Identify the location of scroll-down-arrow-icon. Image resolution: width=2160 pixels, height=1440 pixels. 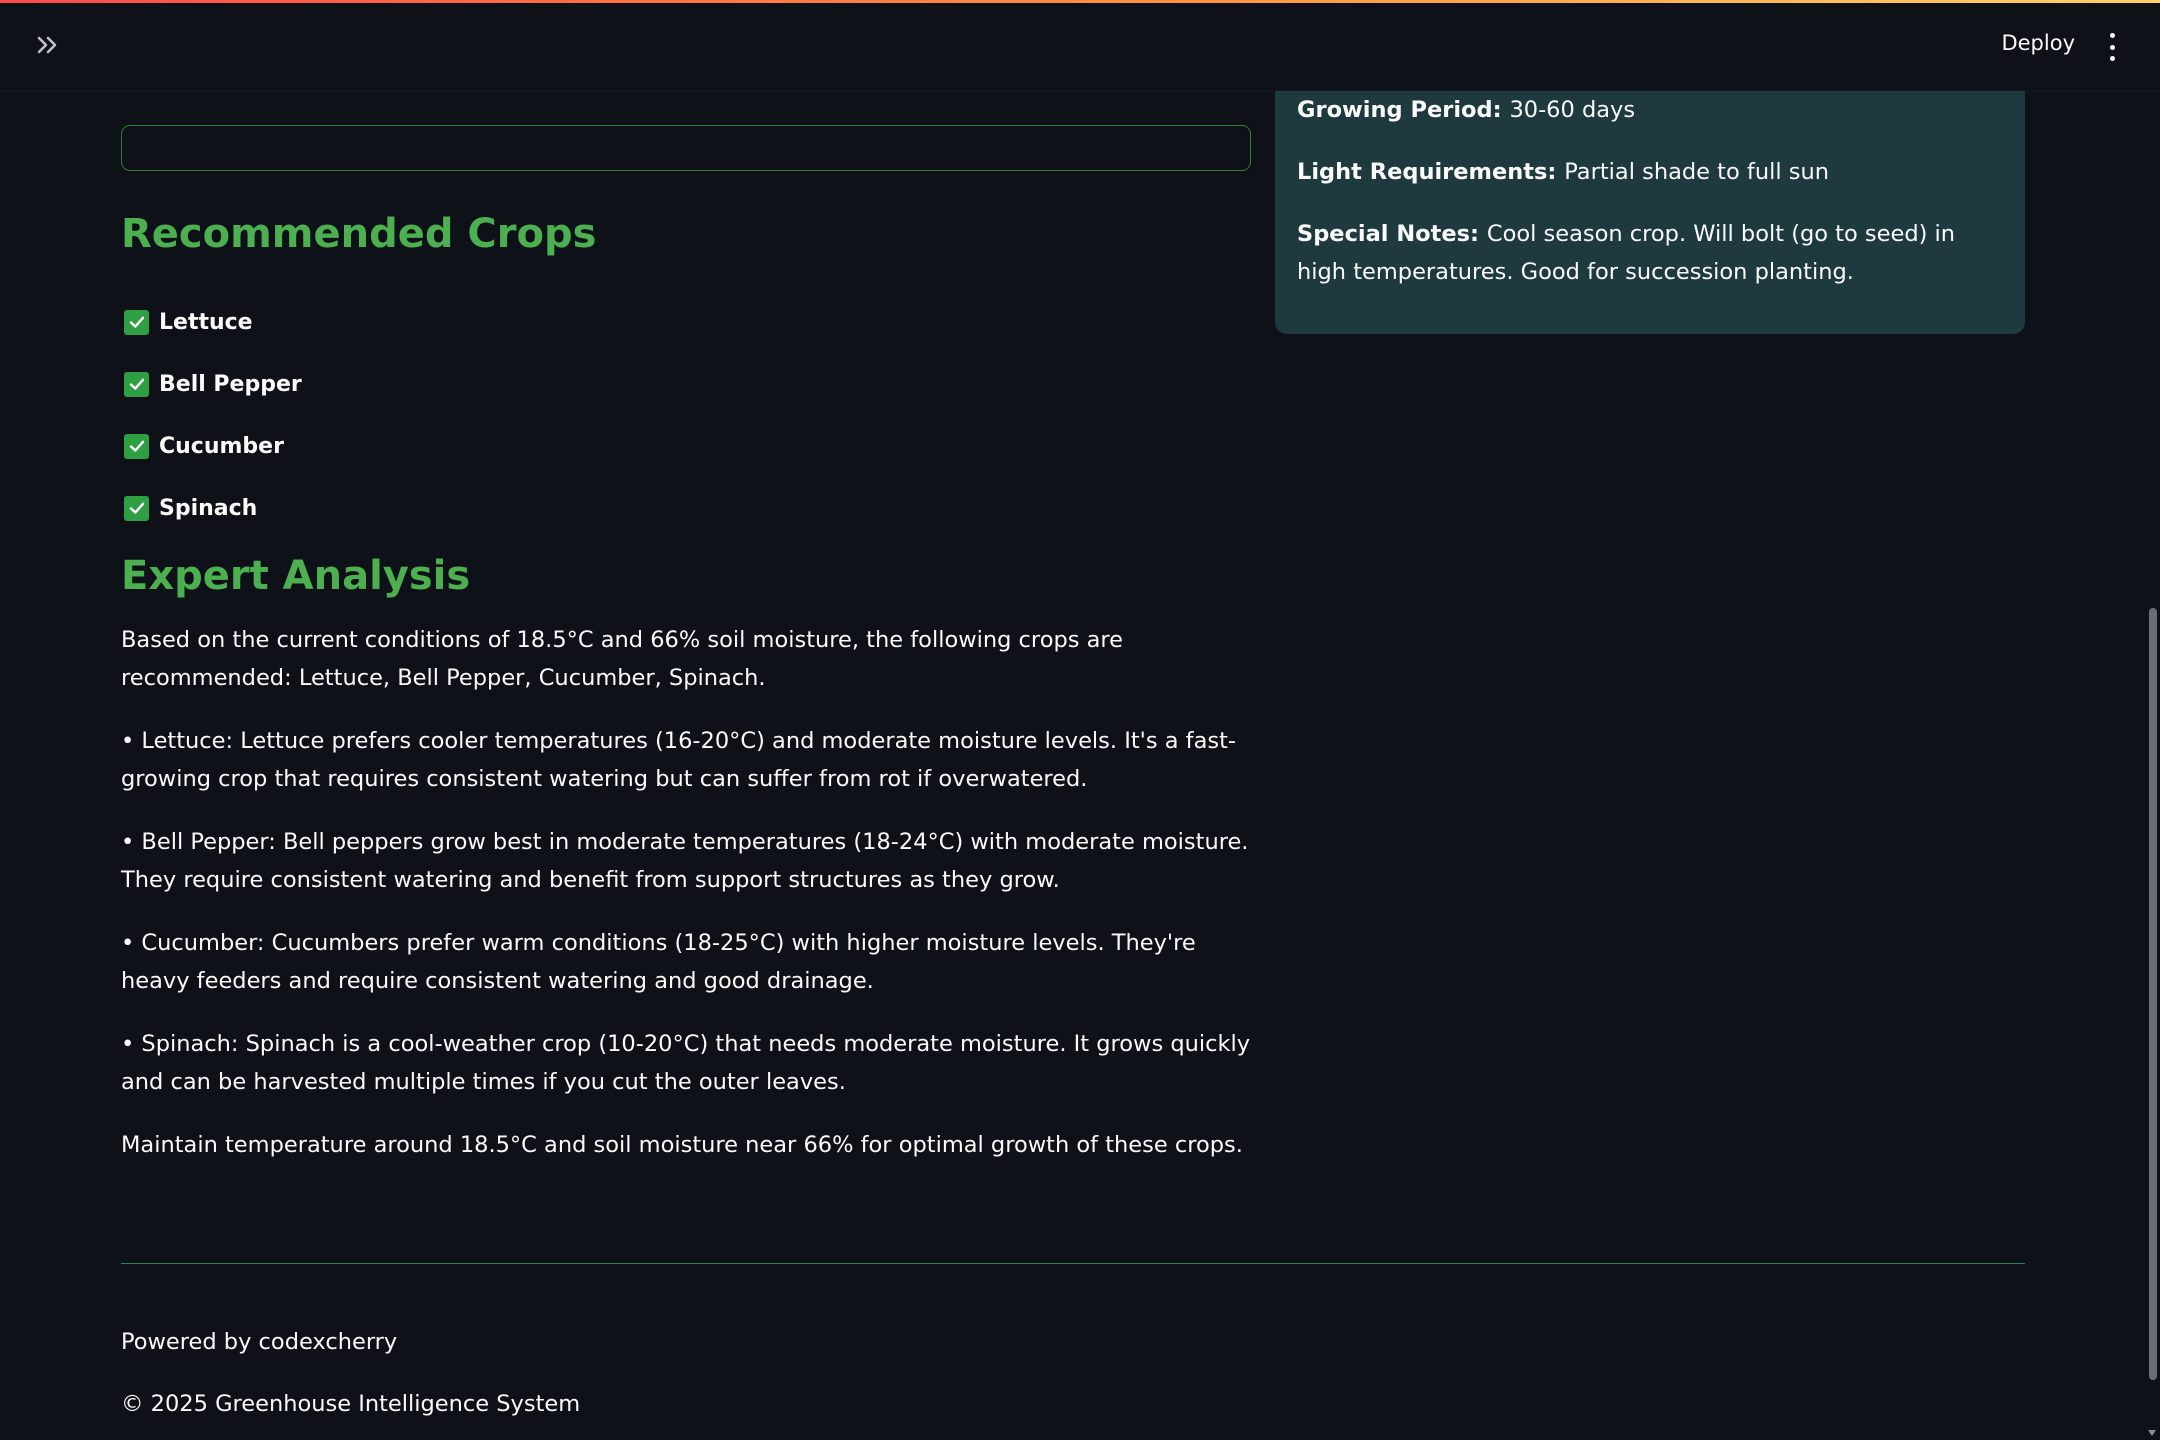
(2152, 1433).